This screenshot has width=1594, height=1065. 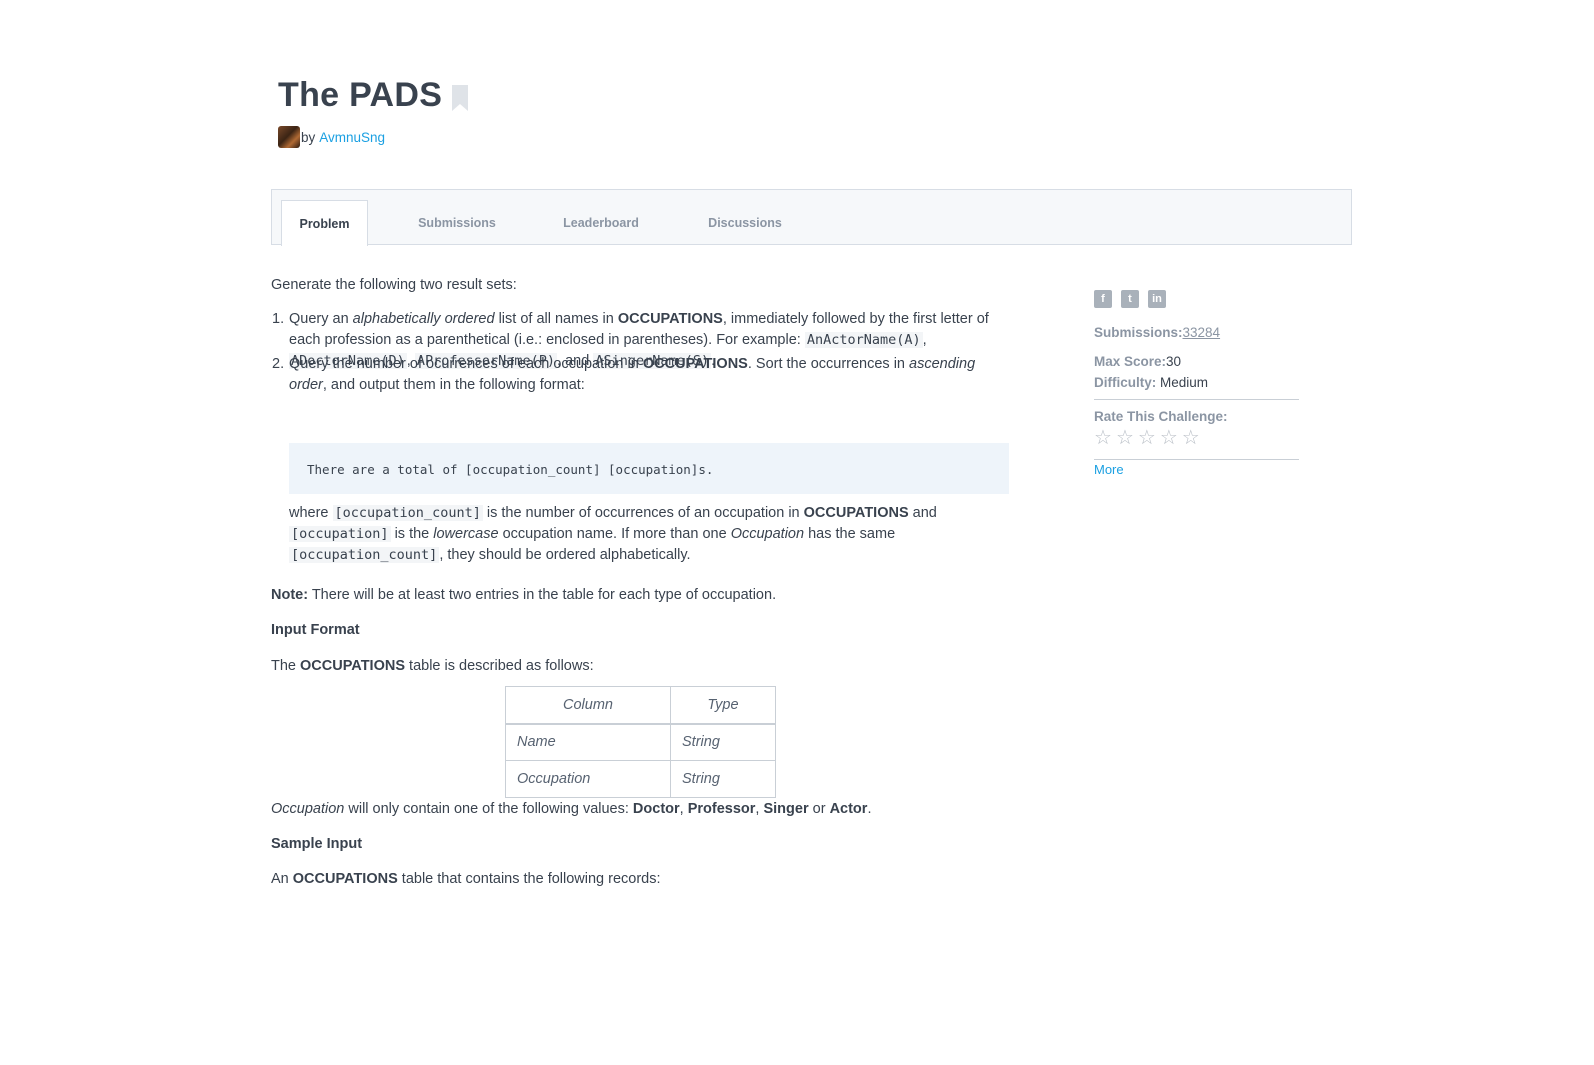 I want to click on challenge-header: The PADS, so click(x=373, y=95).